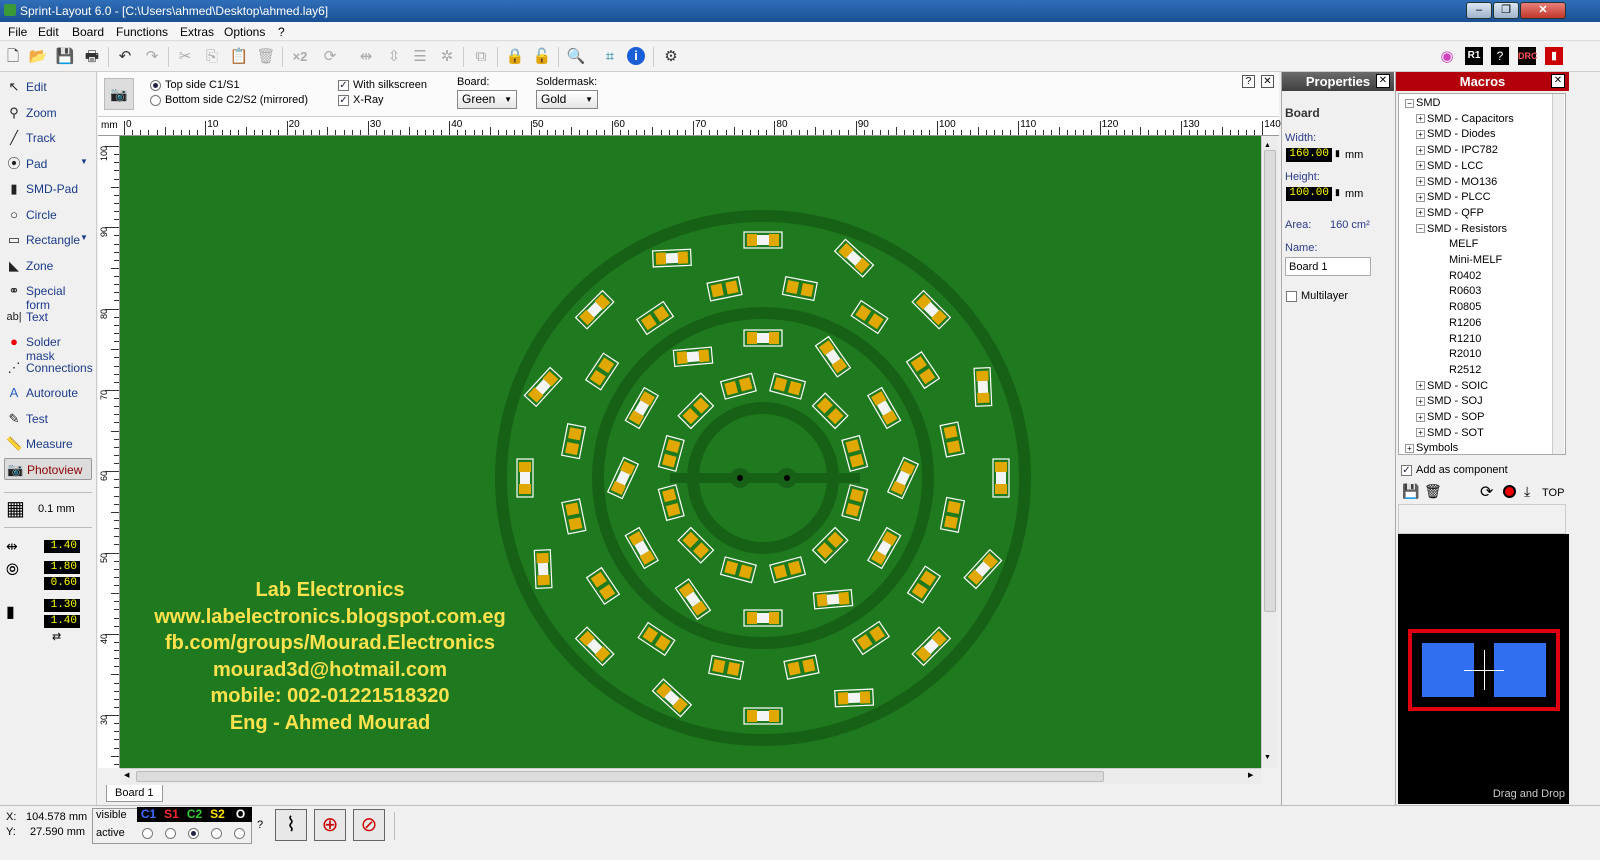 The height and width of the screenshot is (860, 1600). Describe the element at coordinates (1465, 354) in the screenshot. I see `macro-tree-item: R2010` at that location.